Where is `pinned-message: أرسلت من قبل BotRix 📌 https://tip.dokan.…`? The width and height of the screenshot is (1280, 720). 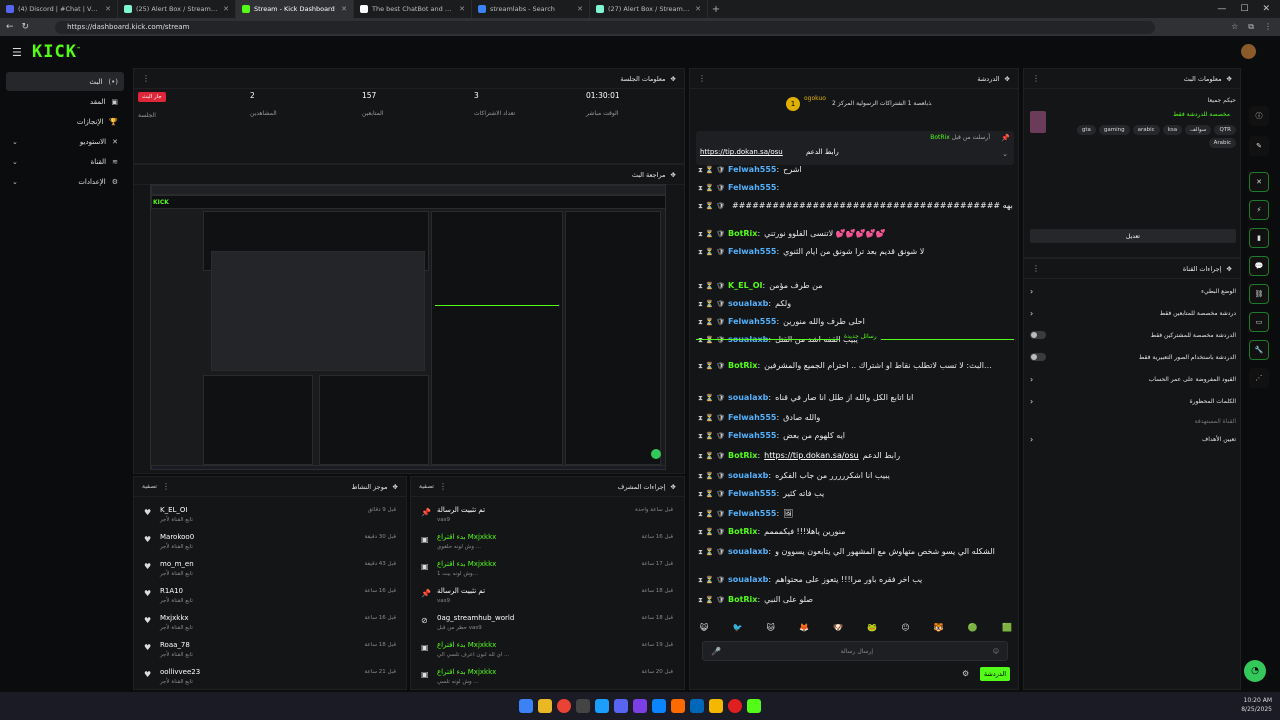 pinned-message: أرسلت من قبل BotRix 📌 https://tip.dokan.… is located at coordinates (855, 148).